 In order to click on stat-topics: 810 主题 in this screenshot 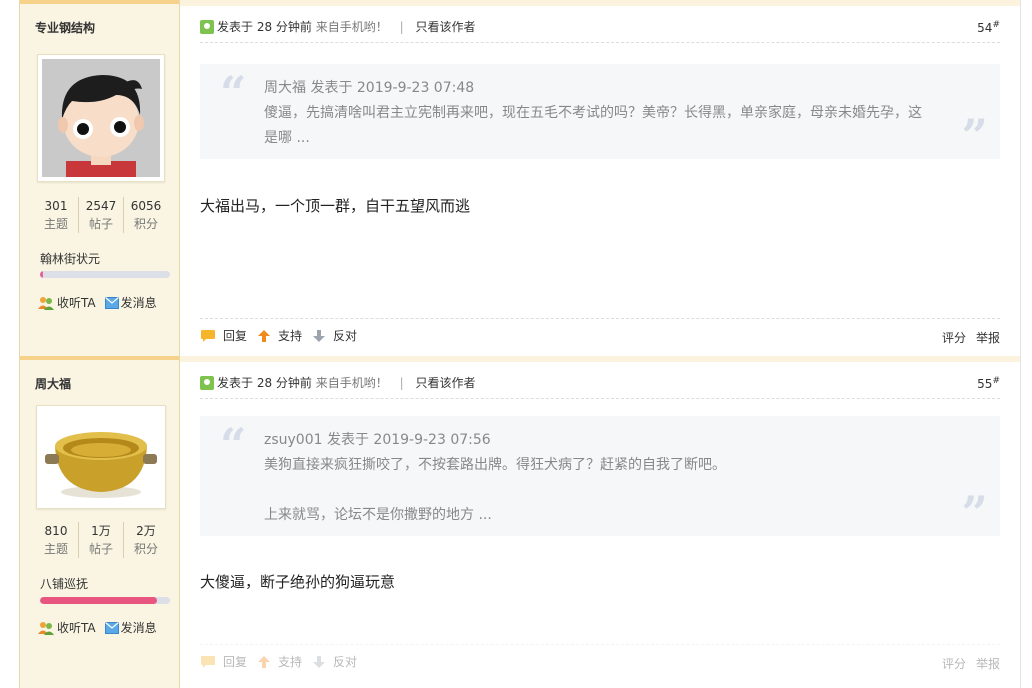, I will do `click(56, 540)`.